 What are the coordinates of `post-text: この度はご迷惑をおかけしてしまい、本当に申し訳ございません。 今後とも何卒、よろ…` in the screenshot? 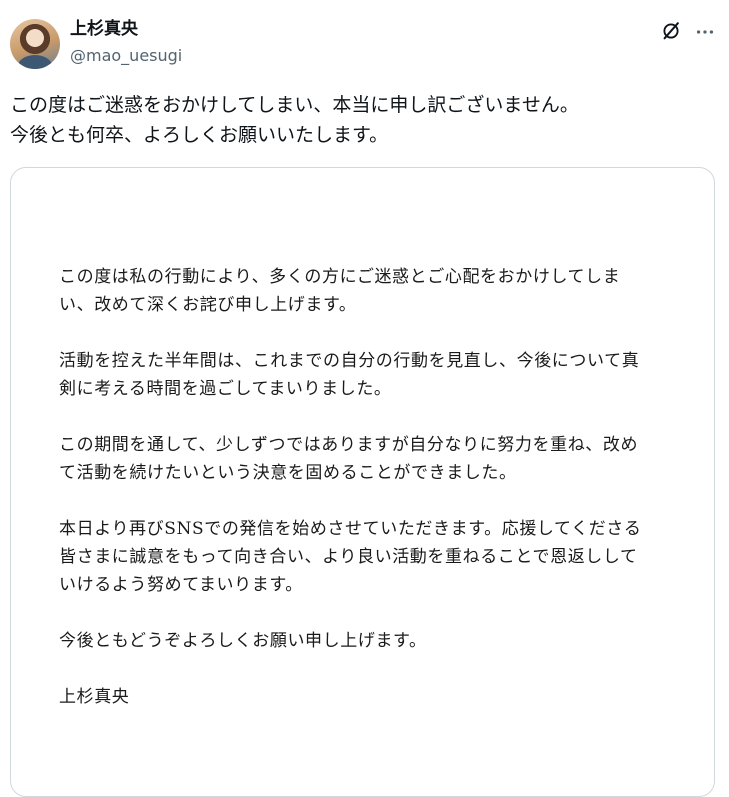 It's located at (362, 120).